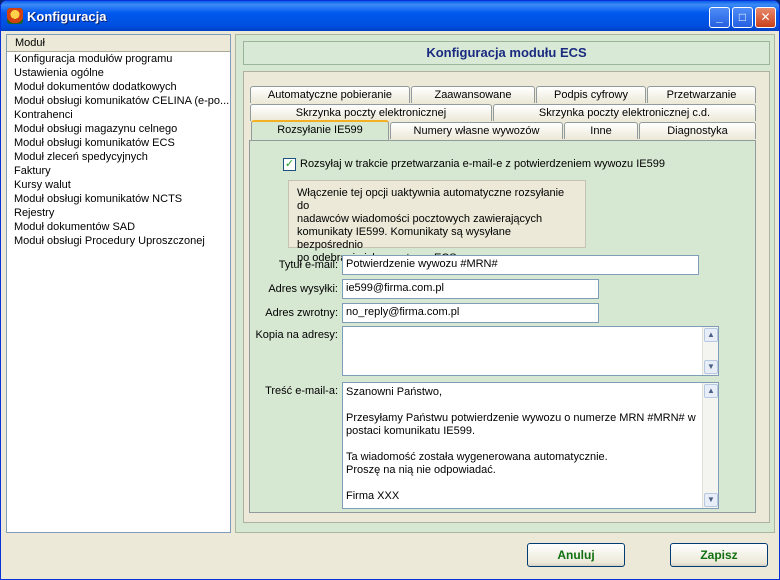 The image size is (780, 580). Describe the element at coordinates (118, 185) in the screenshot. I see `module-item: Kursy walut` at that location.